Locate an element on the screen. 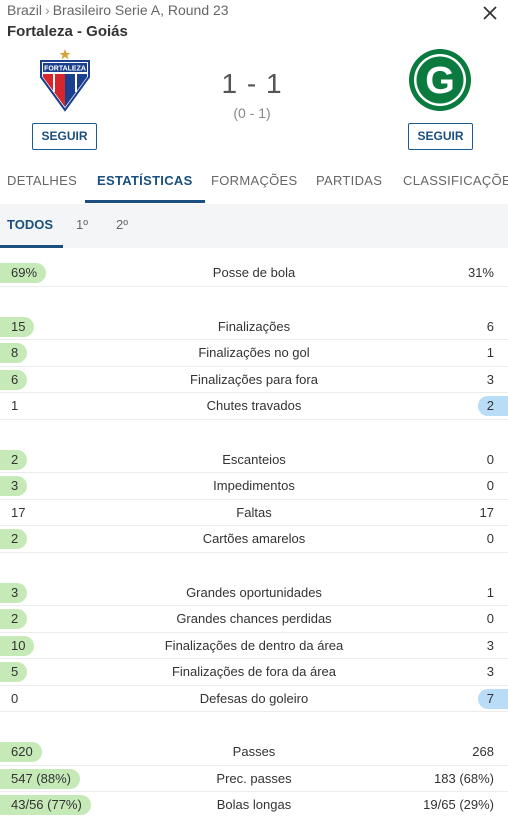 Image resolution: width=508 pixels, height=817 pixels. away-team-crest: G is located at coordinates (440, 80).